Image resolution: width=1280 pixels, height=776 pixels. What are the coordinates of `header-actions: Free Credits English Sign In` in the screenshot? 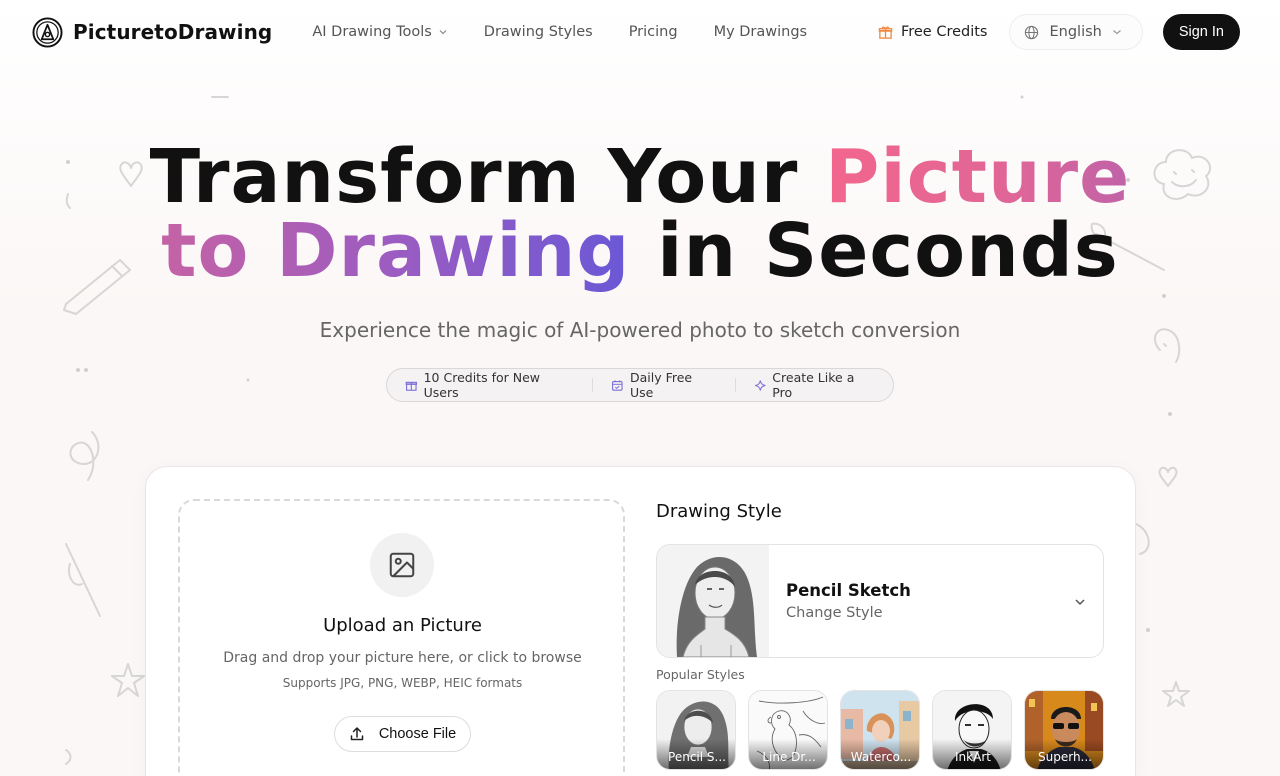 It's located at (1058, 32).